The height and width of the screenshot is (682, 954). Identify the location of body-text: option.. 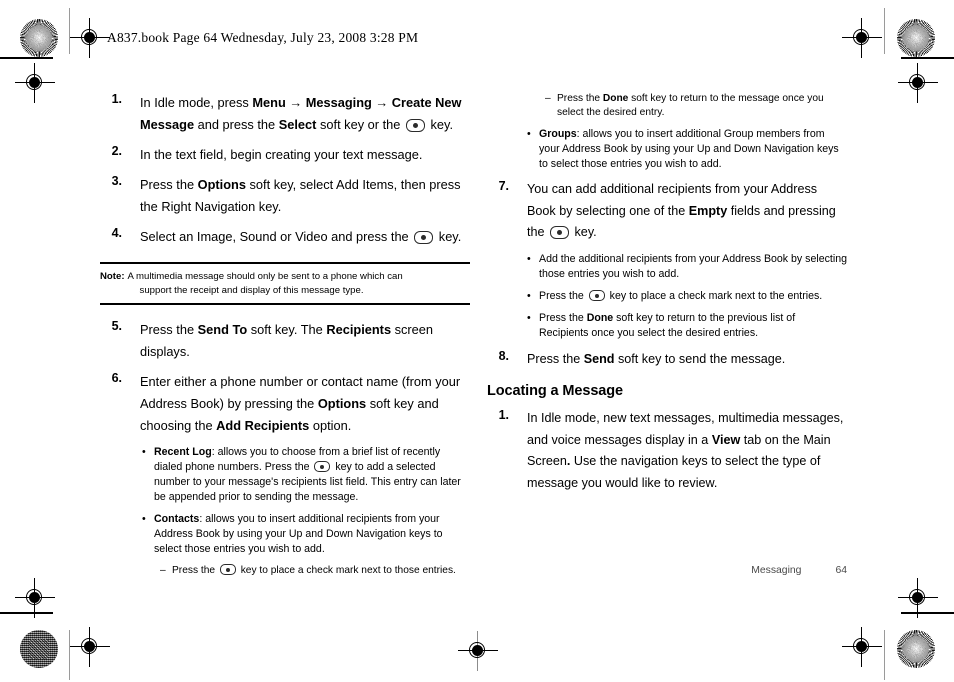
(330, 426).